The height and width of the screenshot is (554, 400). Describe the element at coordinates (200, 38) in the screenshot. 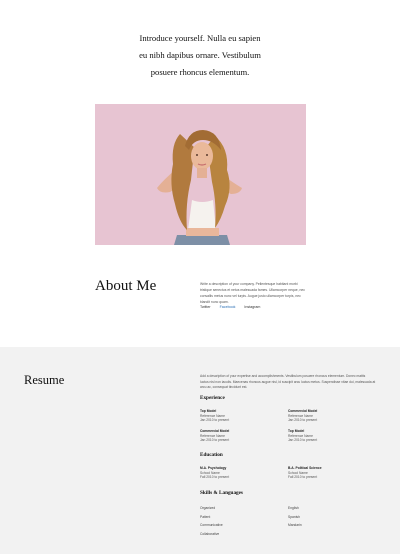

I see `intro-line: Introduce yourself. Nulla eu sapien` at that location.